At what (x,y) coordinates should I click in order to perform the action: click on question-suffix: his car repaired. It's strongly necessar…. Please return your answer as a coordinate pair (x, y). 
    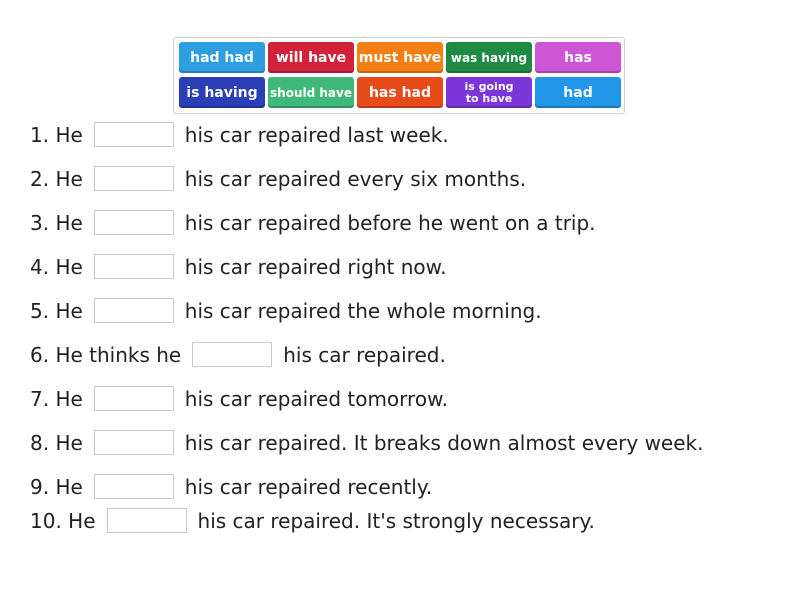
    Looking at the image, I should click on (396, 520).